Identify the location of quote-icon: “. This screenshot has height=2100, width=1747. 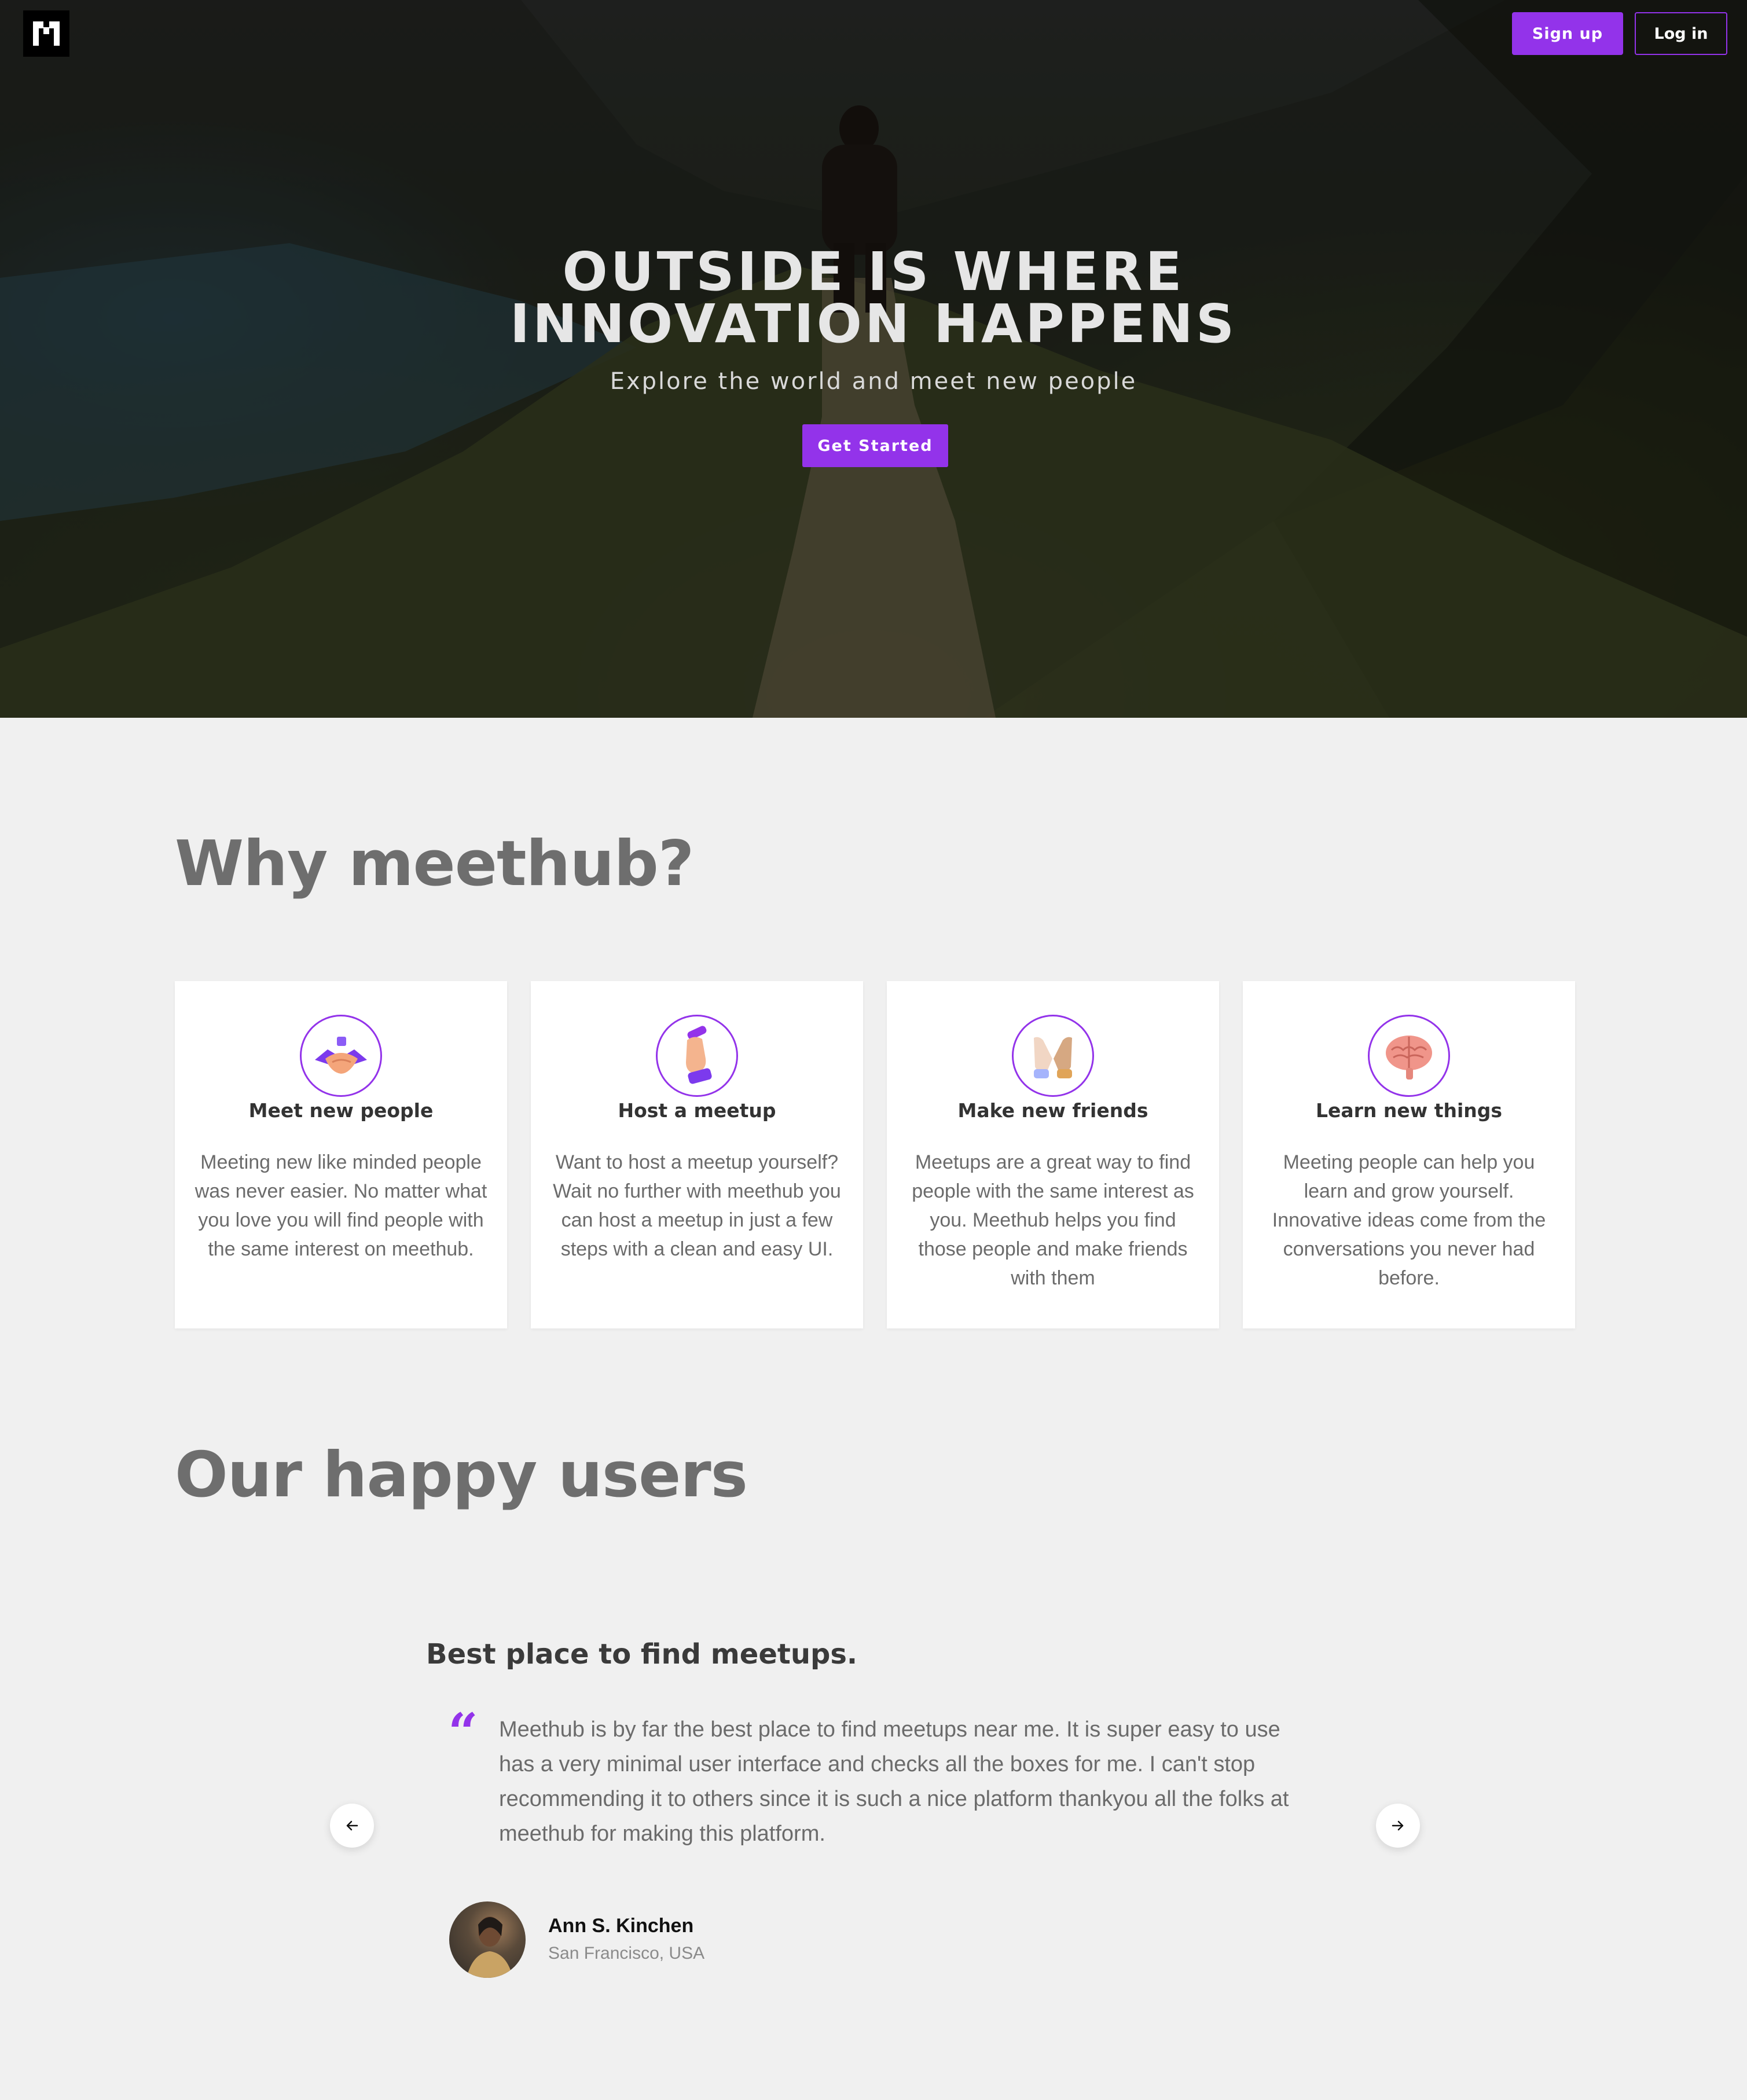
(463, 1732).